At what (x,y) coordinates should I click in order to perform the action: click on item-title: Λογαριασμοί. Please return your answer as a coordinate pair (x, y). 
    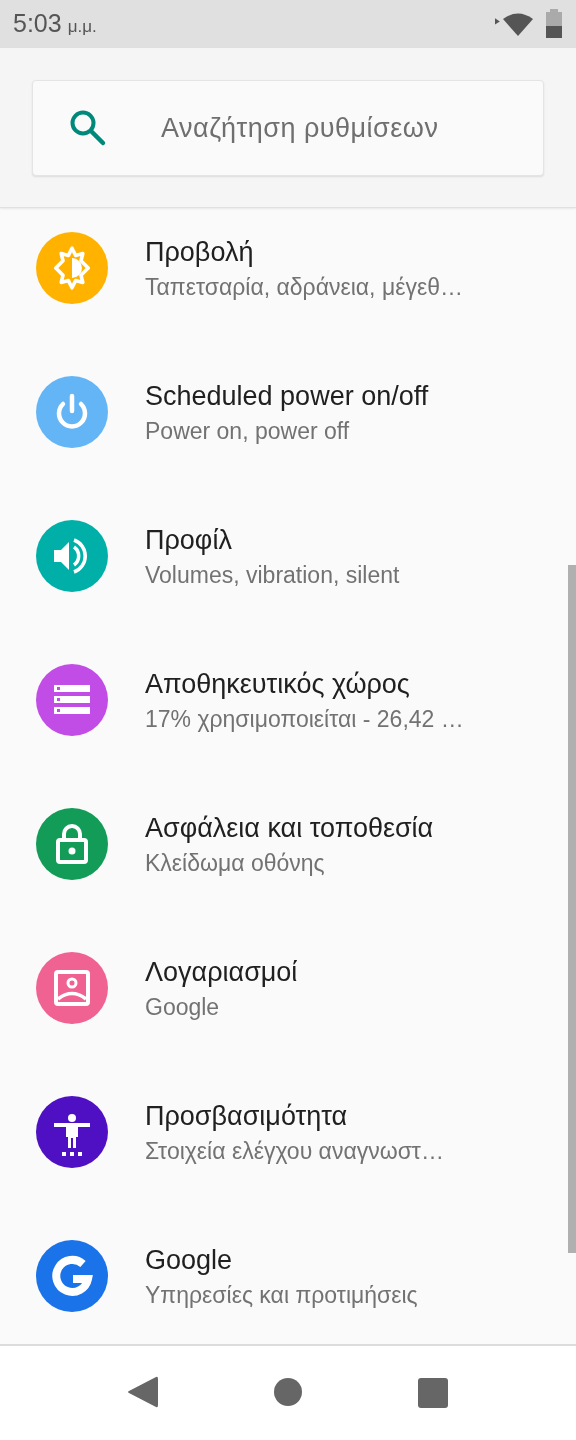
    Looking at the image, I should click on (221, 972).